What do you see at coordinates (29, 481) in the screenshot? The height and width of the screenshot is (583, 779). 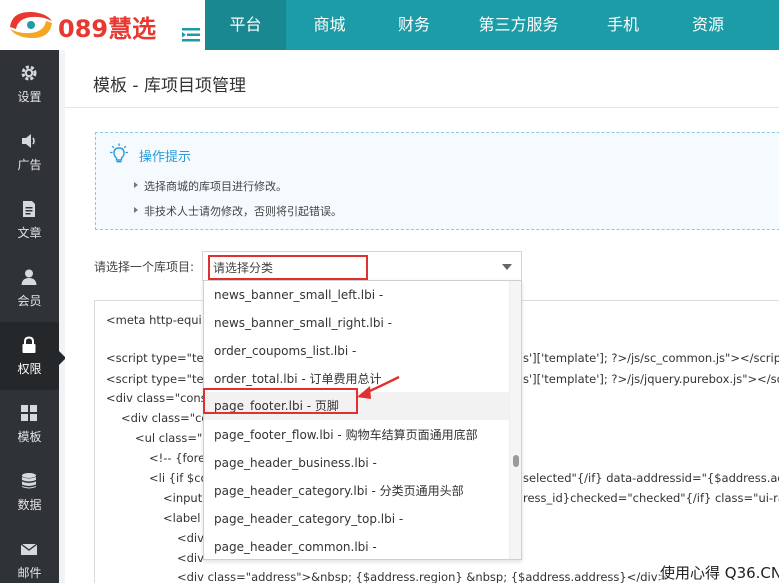 I see `database-icon` at bounding box center [29, 481].